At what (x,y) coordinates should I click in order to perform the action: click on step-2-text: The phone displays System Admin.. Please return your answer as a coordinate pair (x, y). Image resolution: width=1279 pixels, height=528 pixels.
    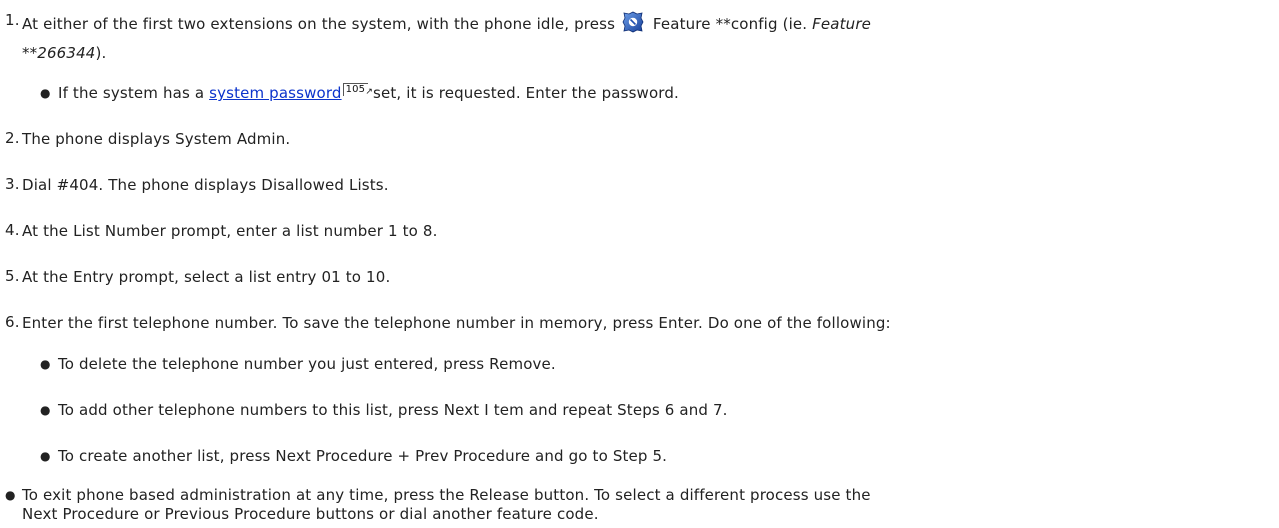
    Looking at the image, I should click on (156, 139).